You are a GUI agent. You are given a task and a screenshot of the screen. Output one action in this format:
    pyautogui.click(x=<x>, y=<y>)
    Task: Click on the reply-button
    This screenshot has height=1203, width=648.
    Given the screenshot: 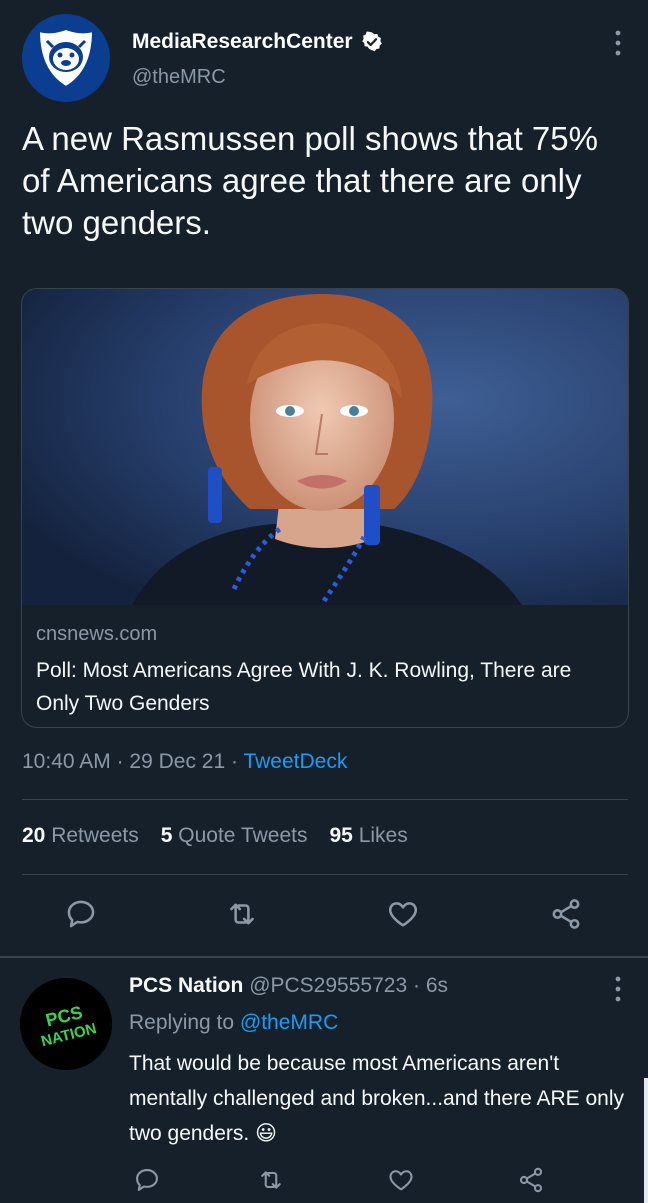 What is the action you would take?
    pyautogui.click(x=81, y=914)
    